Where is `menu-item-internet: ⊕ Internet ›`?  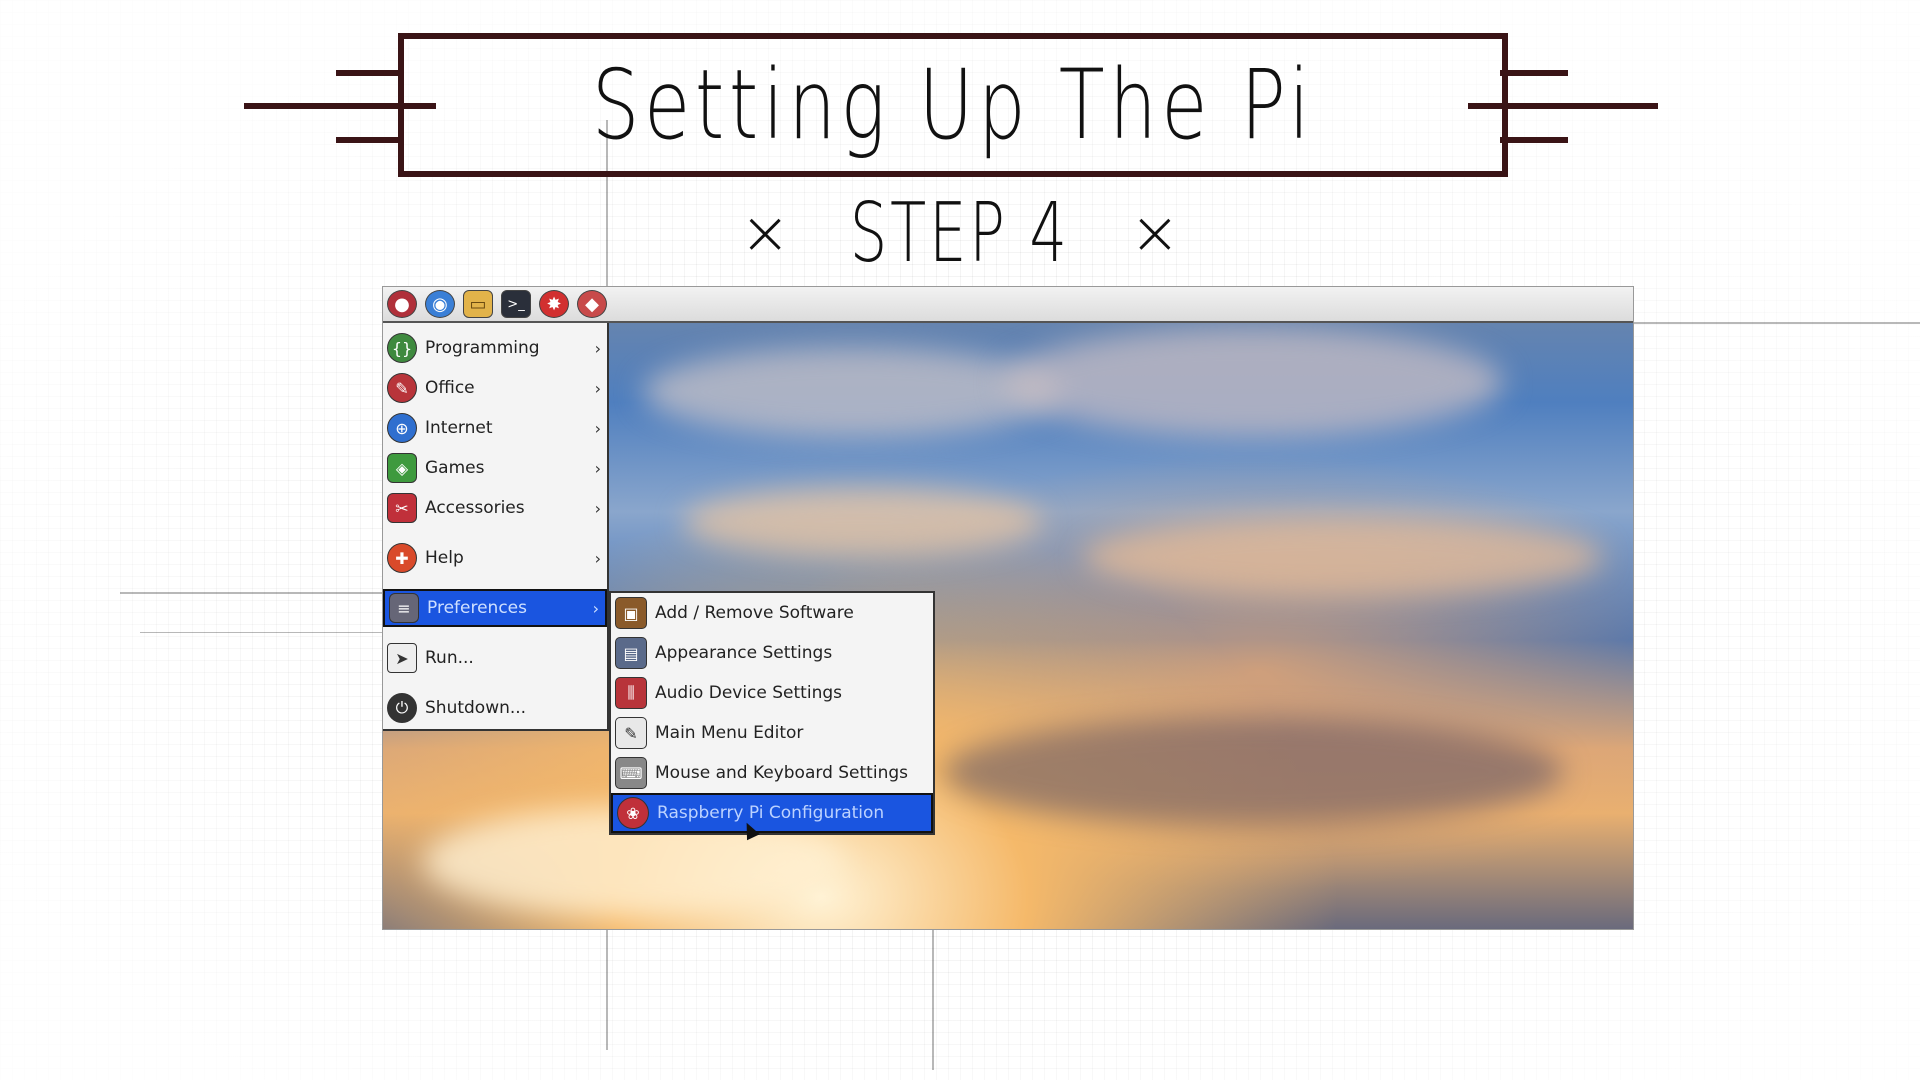 menu-item-internet: ⊕ Internet › is located at coordinates (495, 428).